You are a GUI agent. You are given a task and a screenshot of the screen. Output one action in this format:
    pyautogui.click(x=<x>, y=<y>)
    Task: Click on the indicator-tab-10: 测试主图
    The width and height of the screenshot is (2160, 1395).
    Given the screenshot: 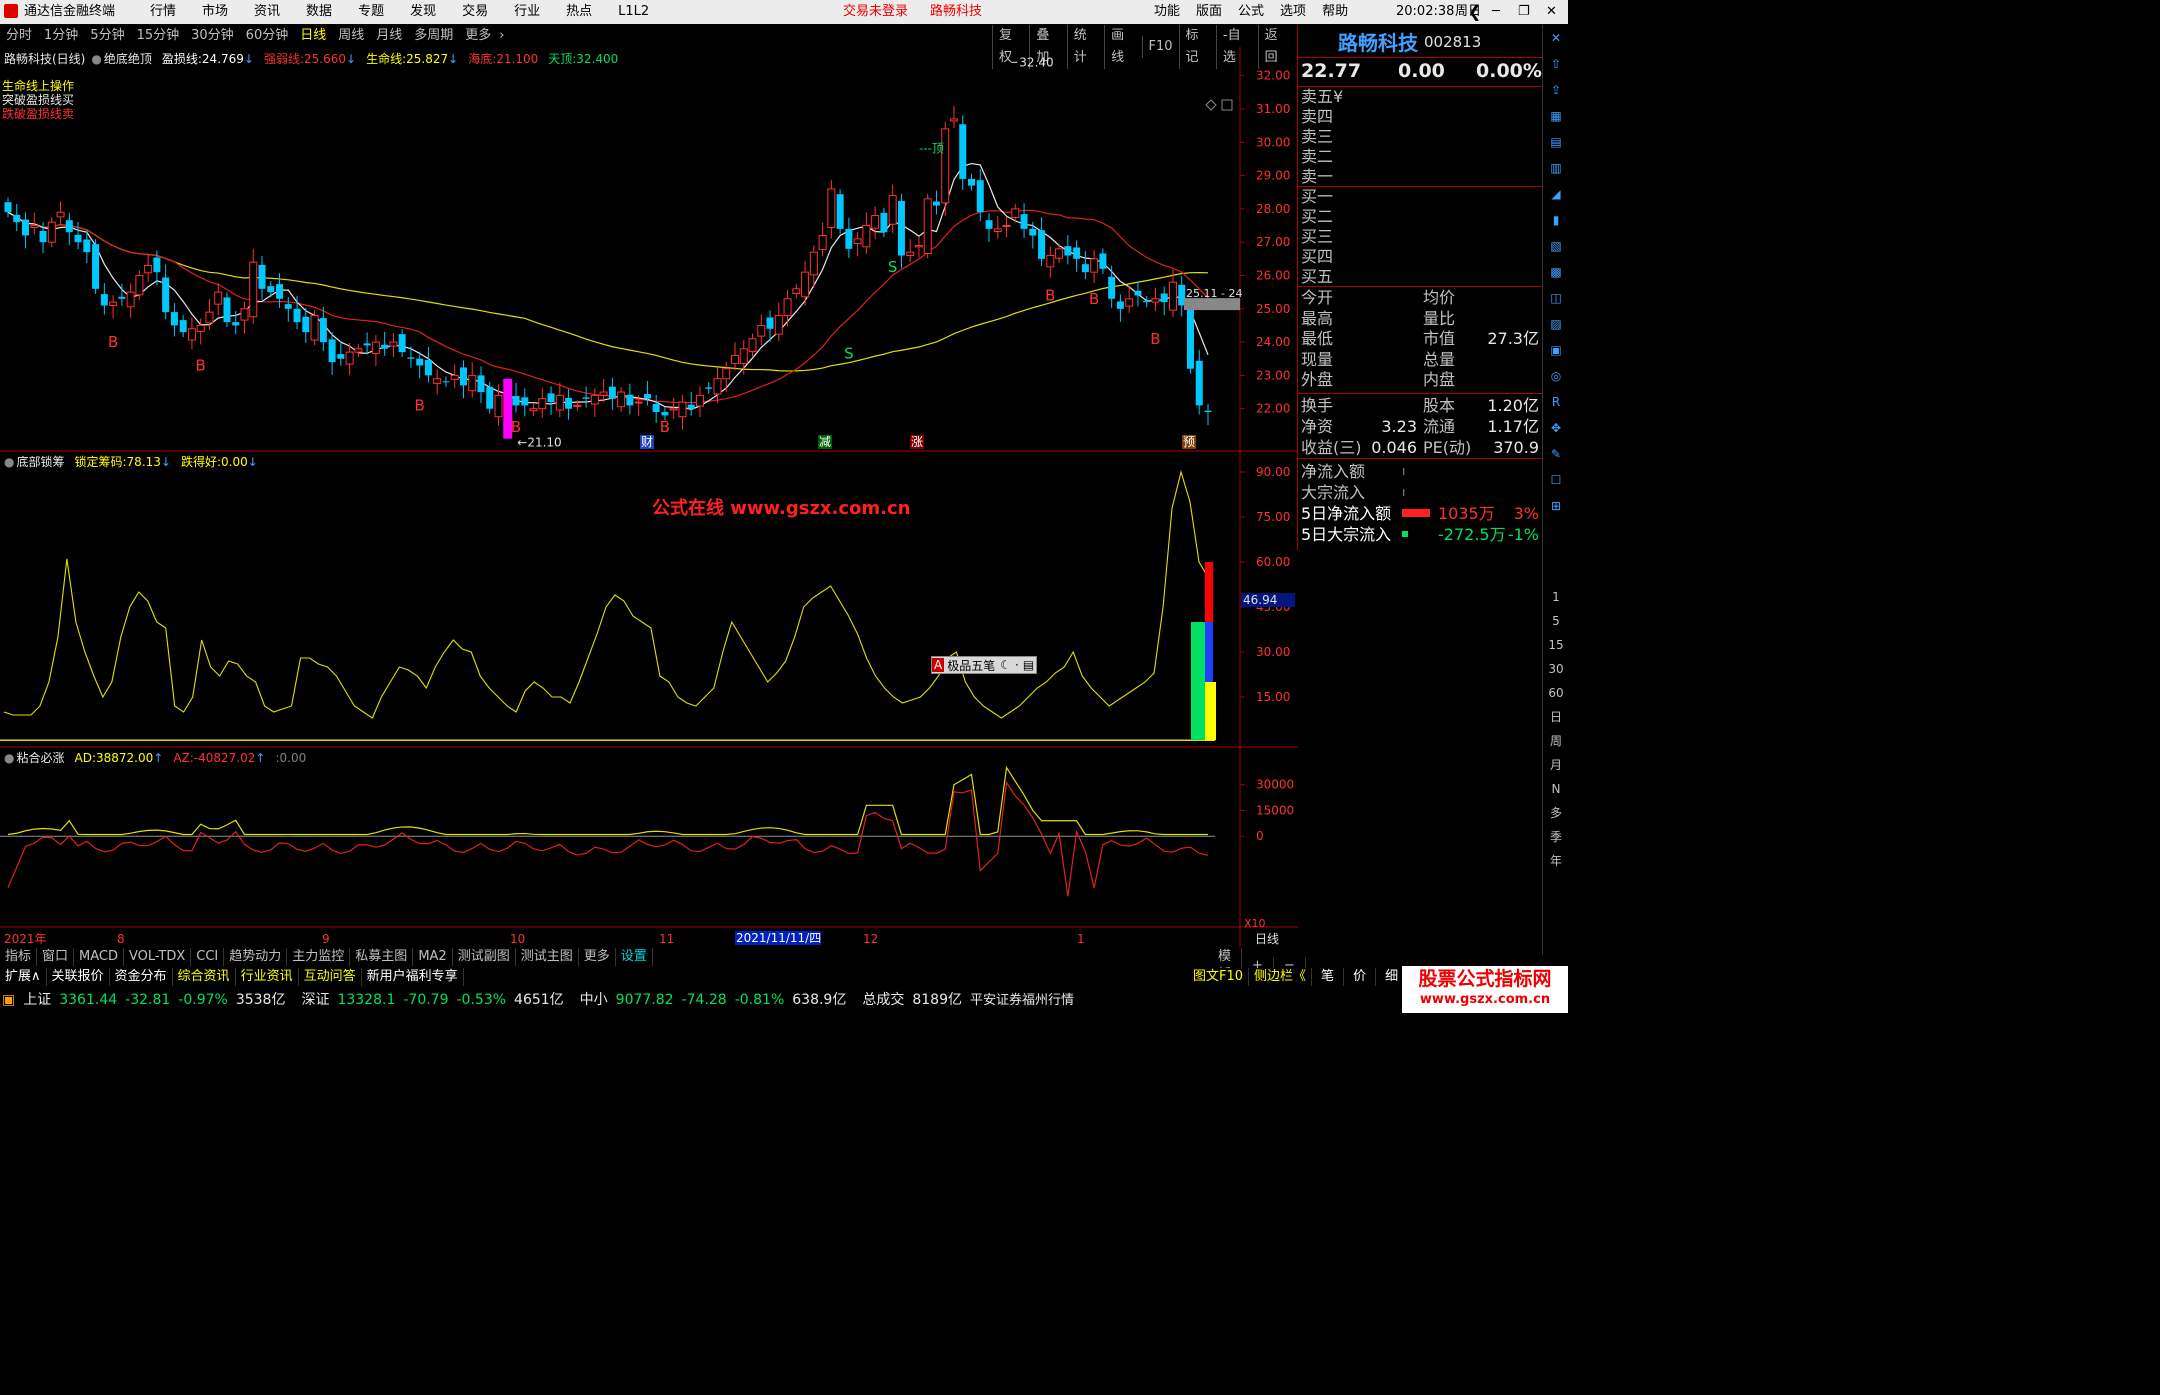 What is the action you would take?
    pyautogui.click(x=547, y=957)
    